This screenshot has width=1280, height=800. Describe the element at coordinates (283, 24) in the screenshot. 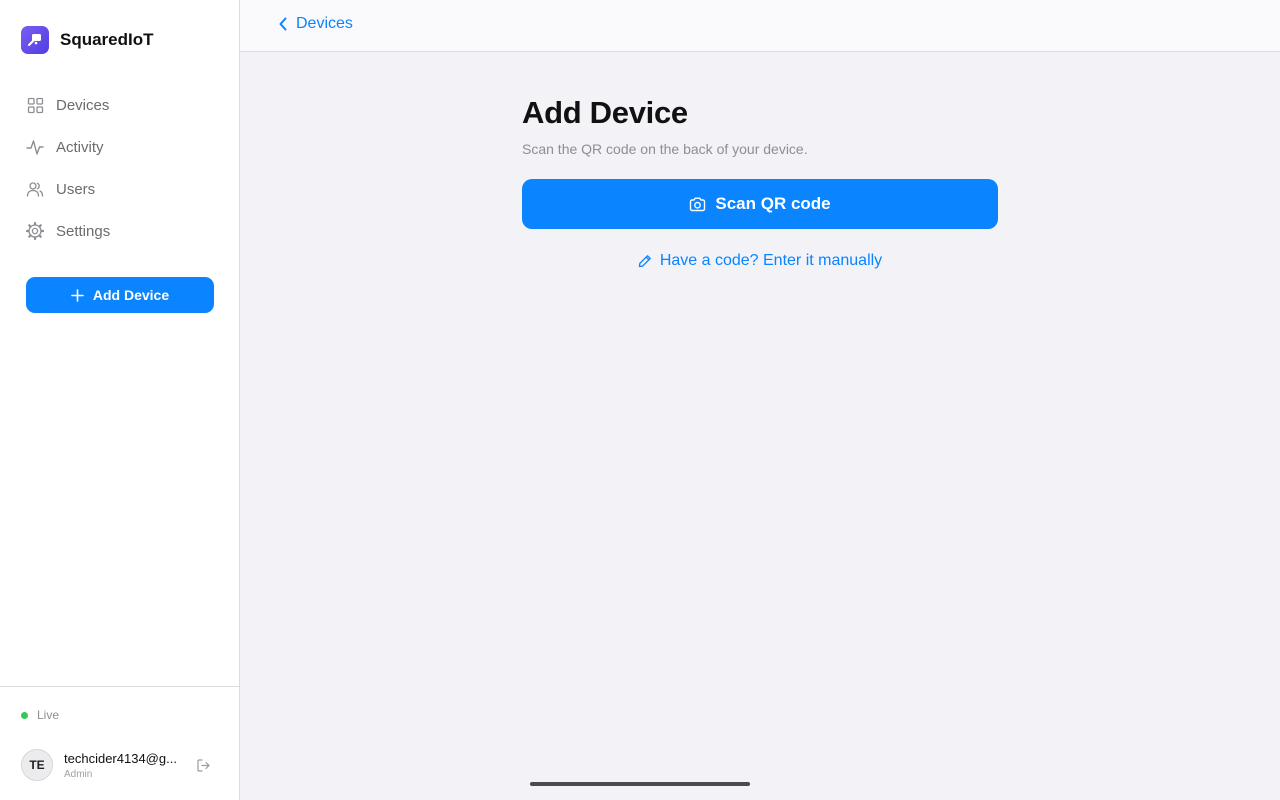

I see `chevron-left-icon` at that location.